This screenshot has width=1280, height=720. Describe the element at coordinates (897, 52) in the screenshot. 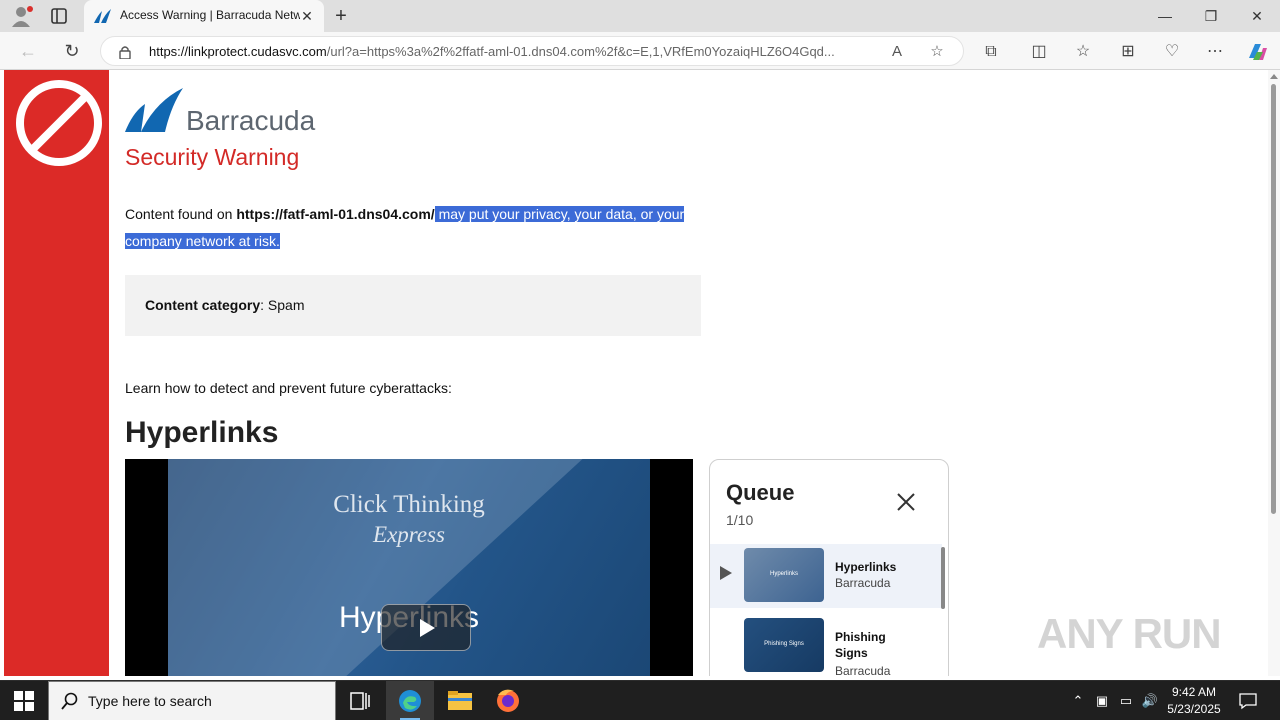

I see `read-aloud-icon: A` at that location.